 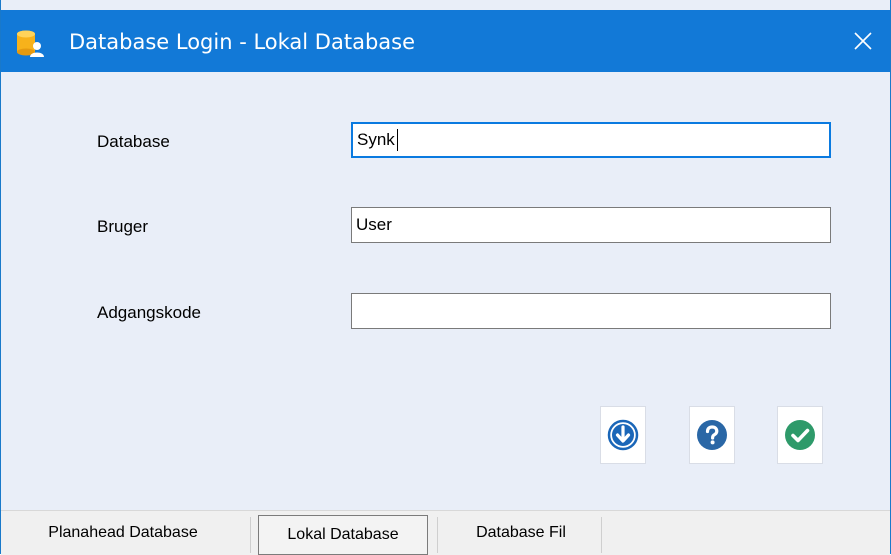 What do you see at coordinates (591, 311) in the screenshot?
I see `password-field` at bounding box center [591, 311].